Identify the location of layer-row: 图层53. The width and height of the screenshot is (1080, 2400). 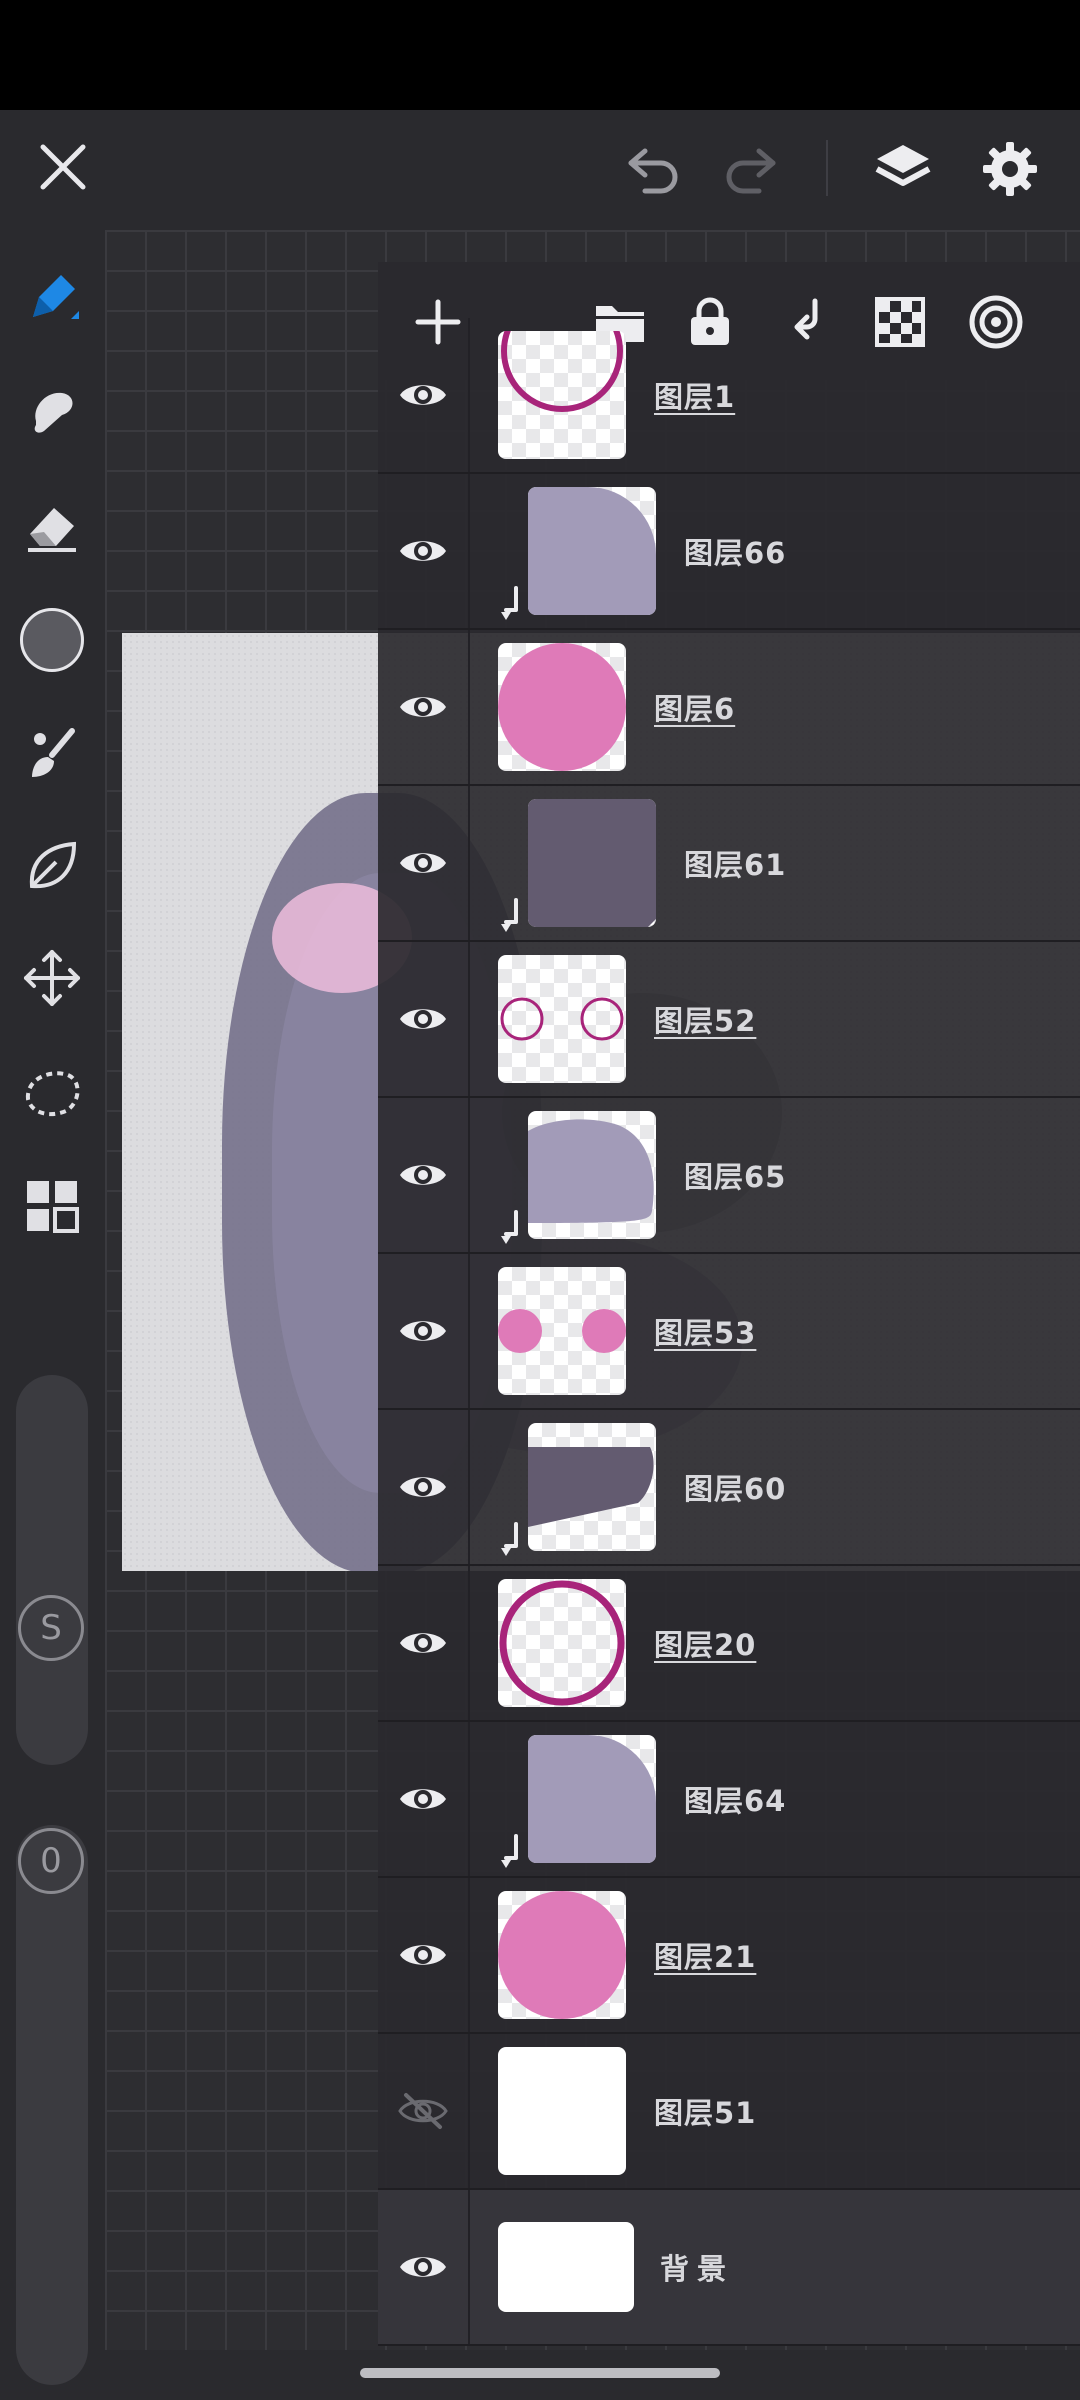
(729, 1332).